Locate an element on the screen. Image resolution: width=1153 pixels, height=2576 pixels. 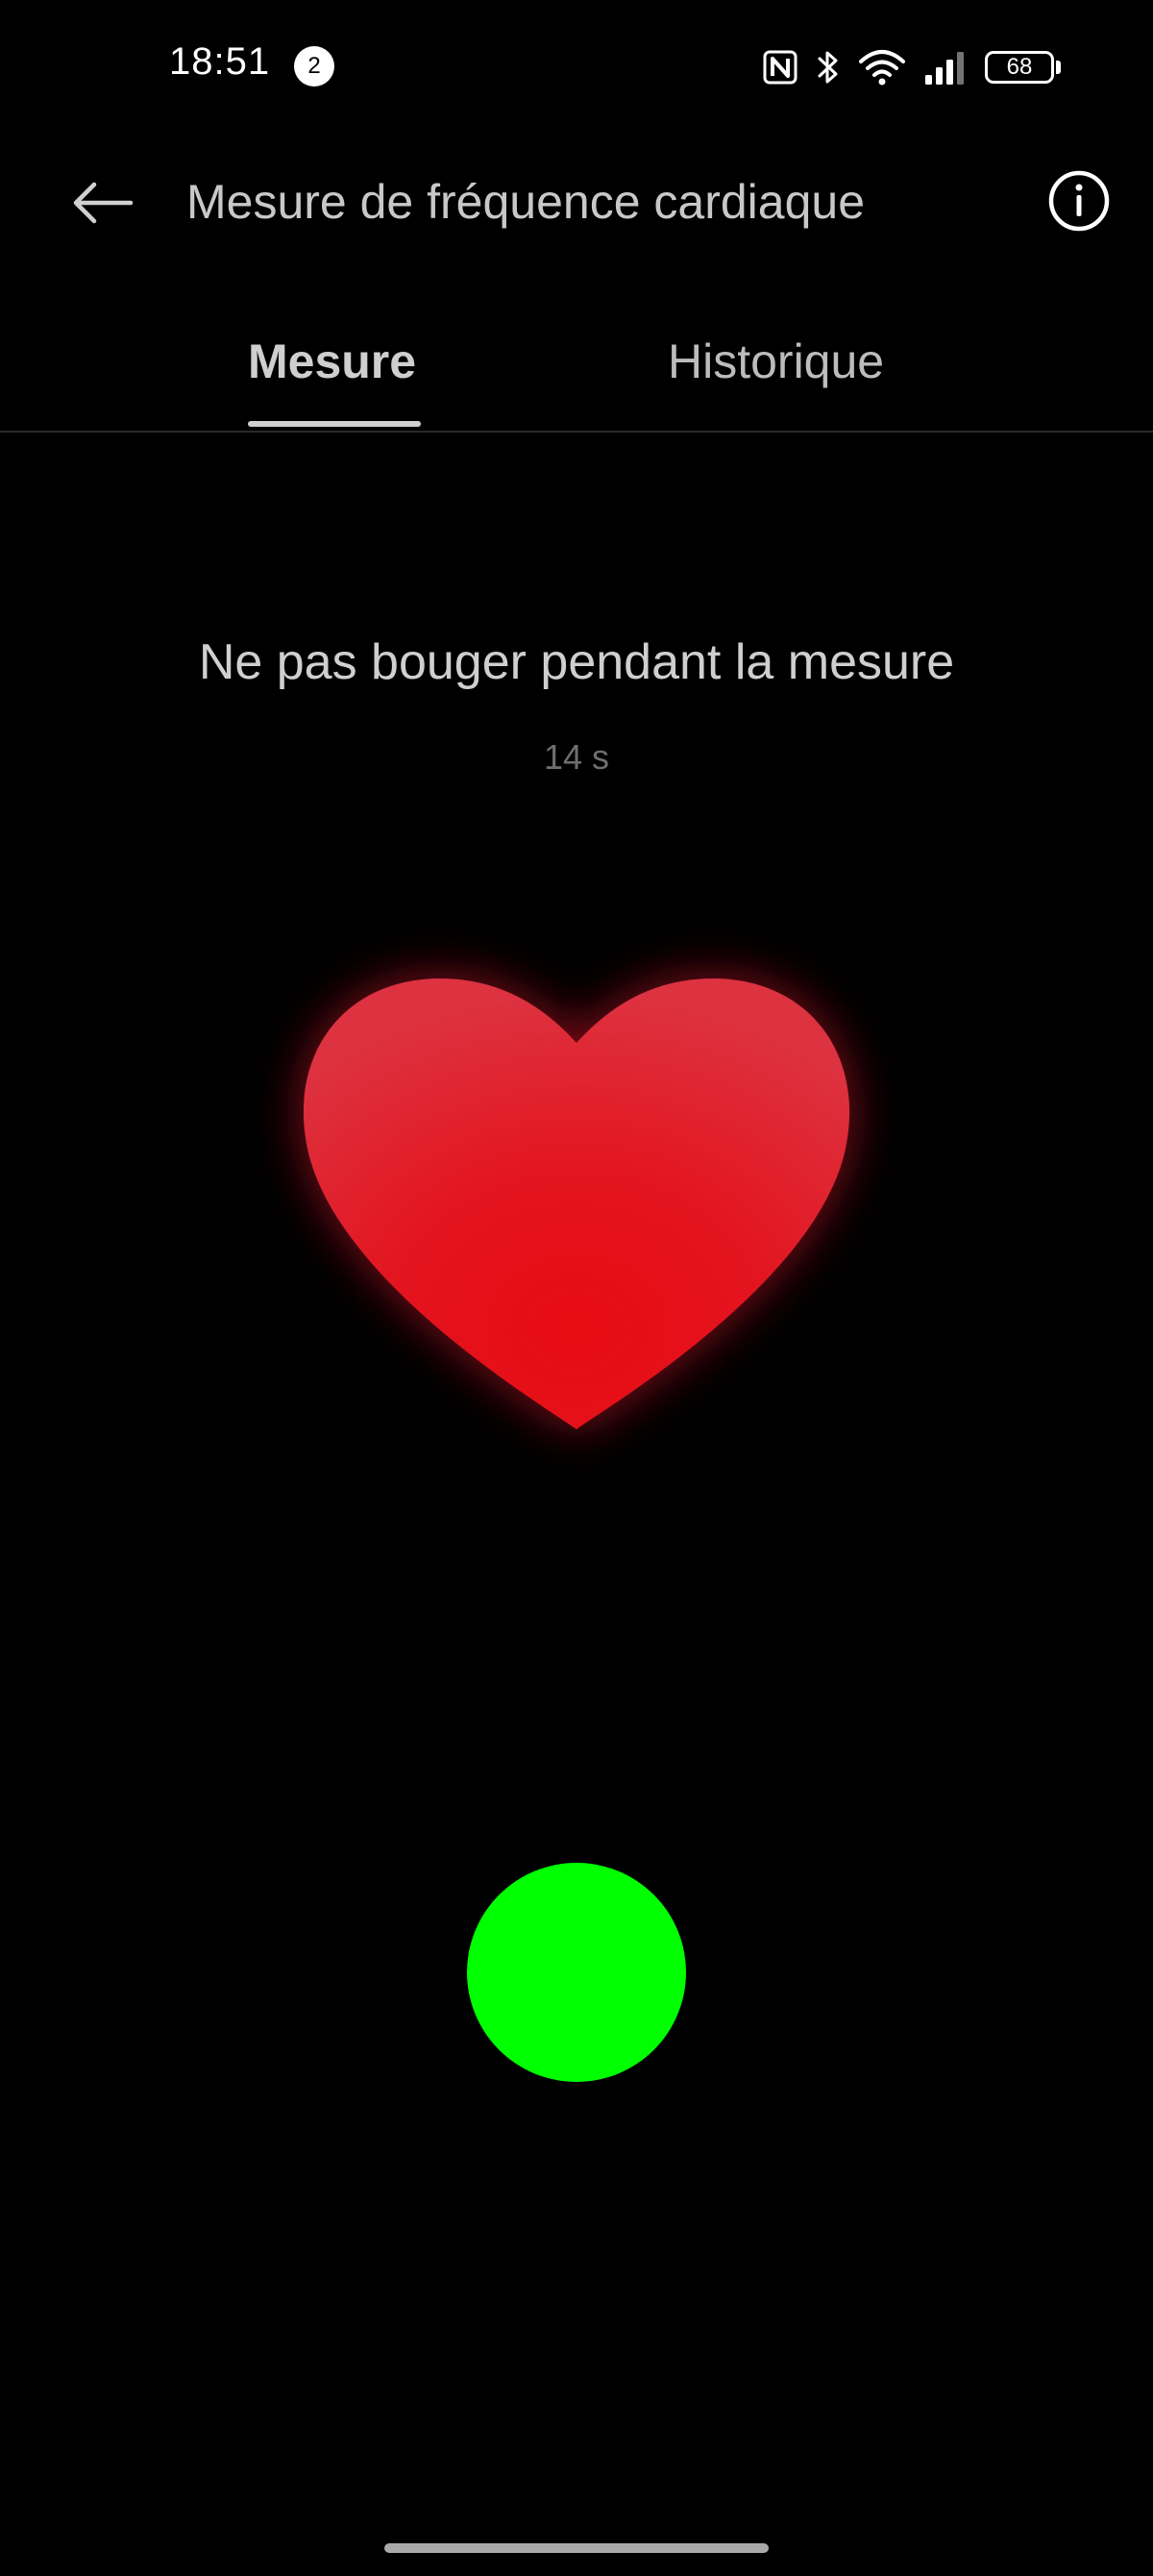
bluetooth-icon is located at coordinates (828, 68).